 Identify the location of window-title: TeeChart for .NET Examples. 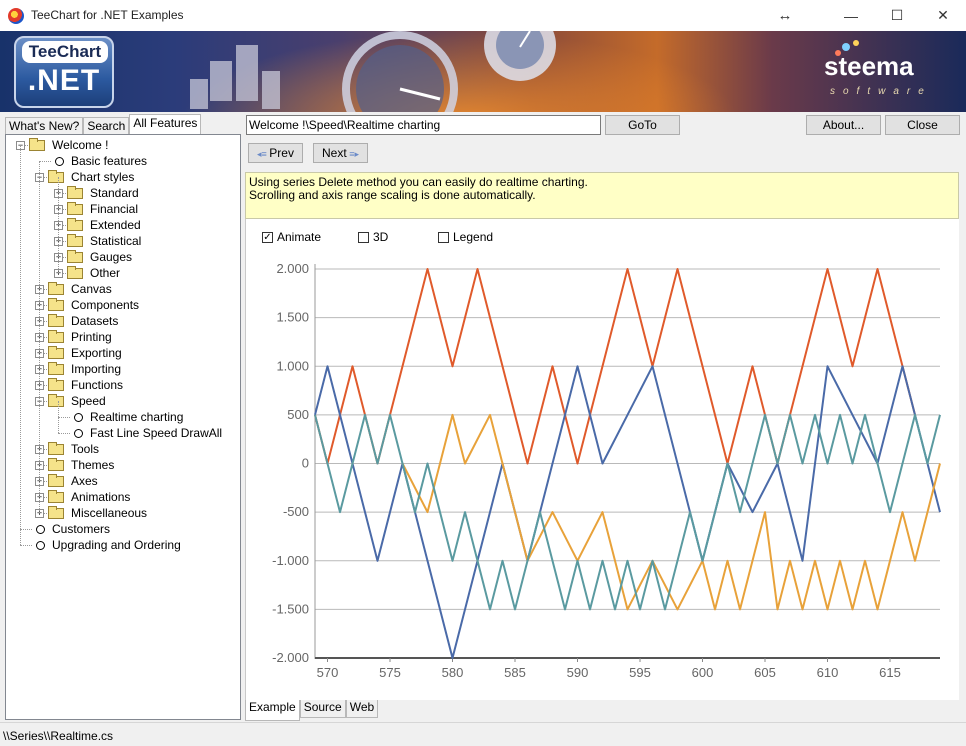
(107, 15).